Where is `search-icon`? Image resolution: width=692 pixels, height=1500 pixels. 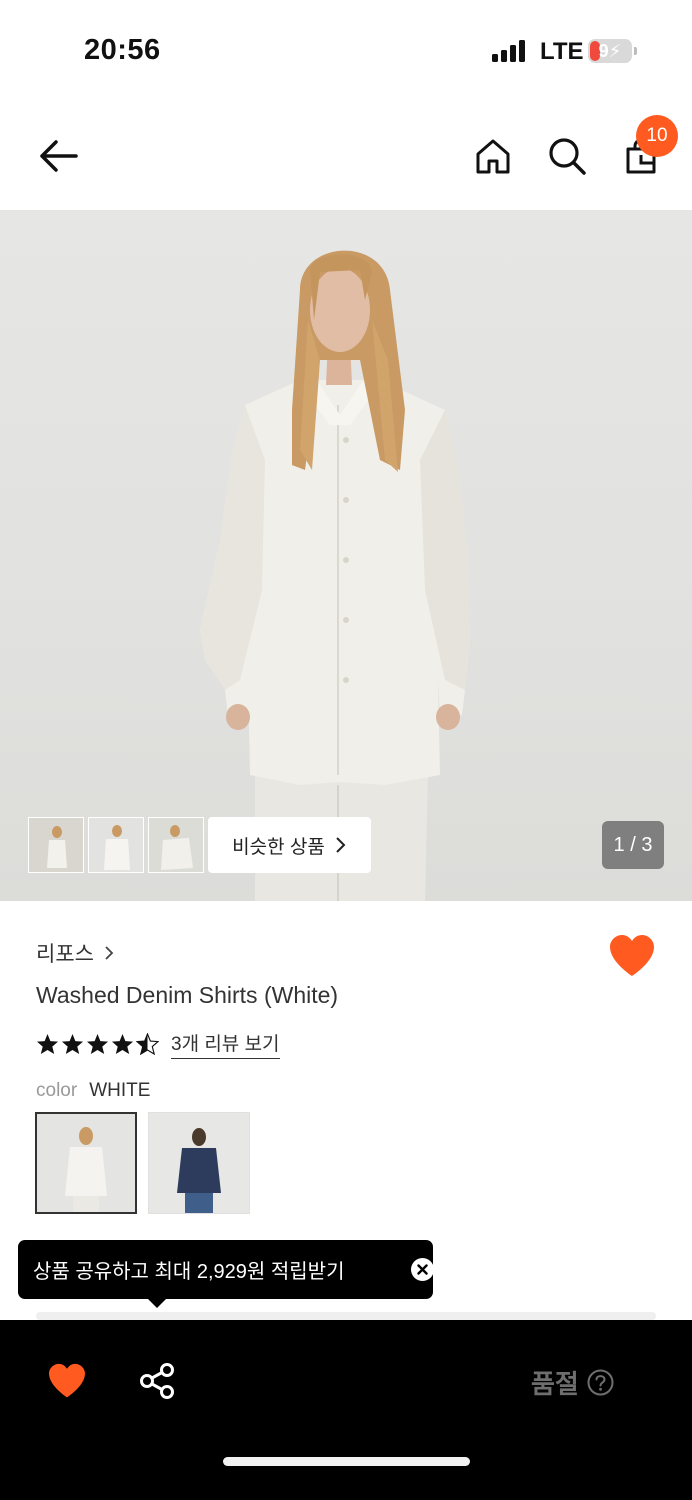 search-icon is located at coordinates (567, 156).